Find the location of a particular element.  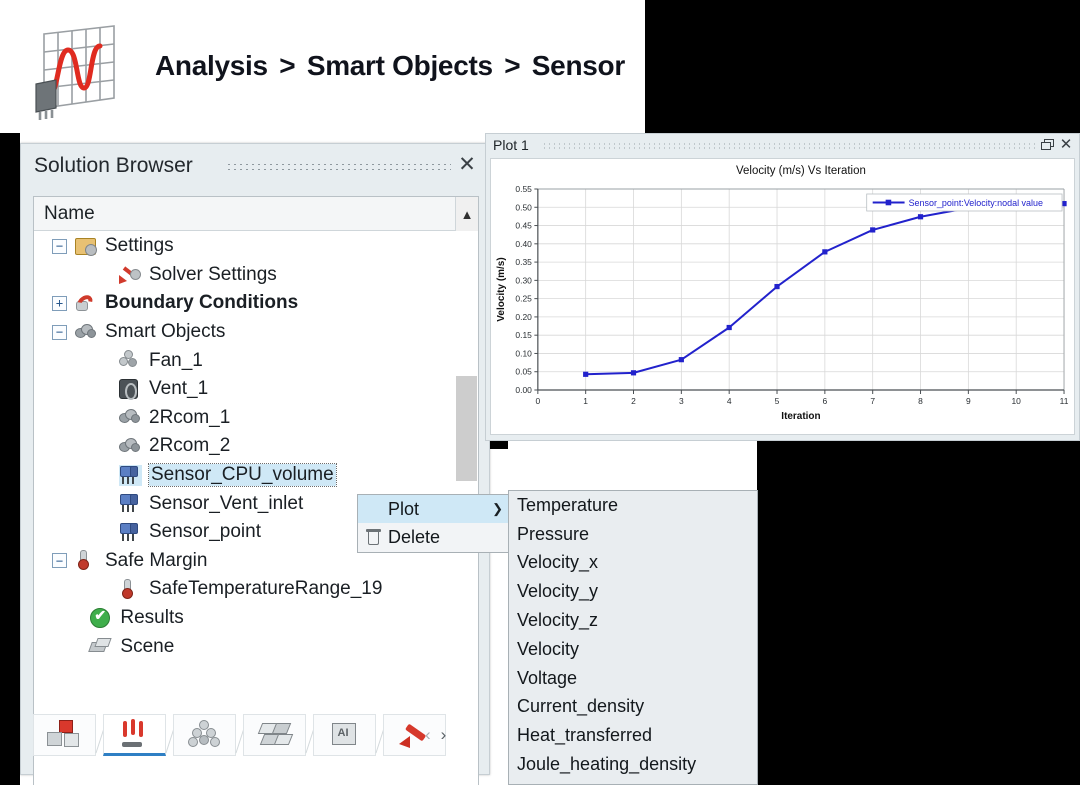

plot-title: Plot 1 is located at coordinates (511, 145).